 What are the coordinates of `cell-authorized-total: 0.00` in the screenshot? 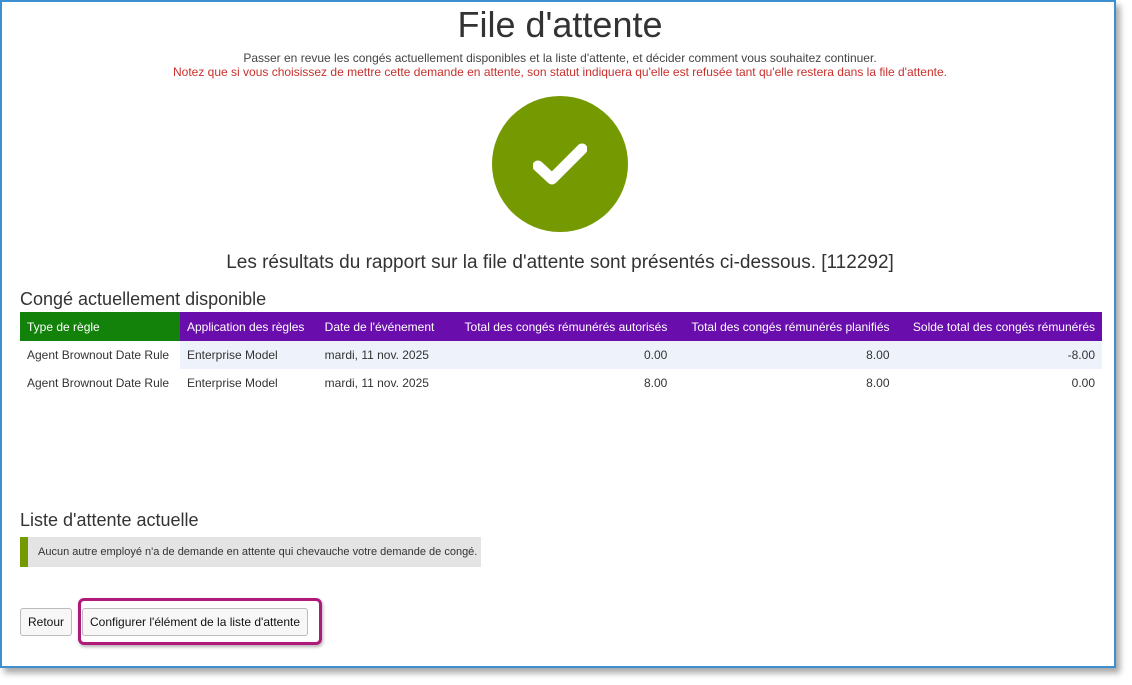 It's located at (561, 355).